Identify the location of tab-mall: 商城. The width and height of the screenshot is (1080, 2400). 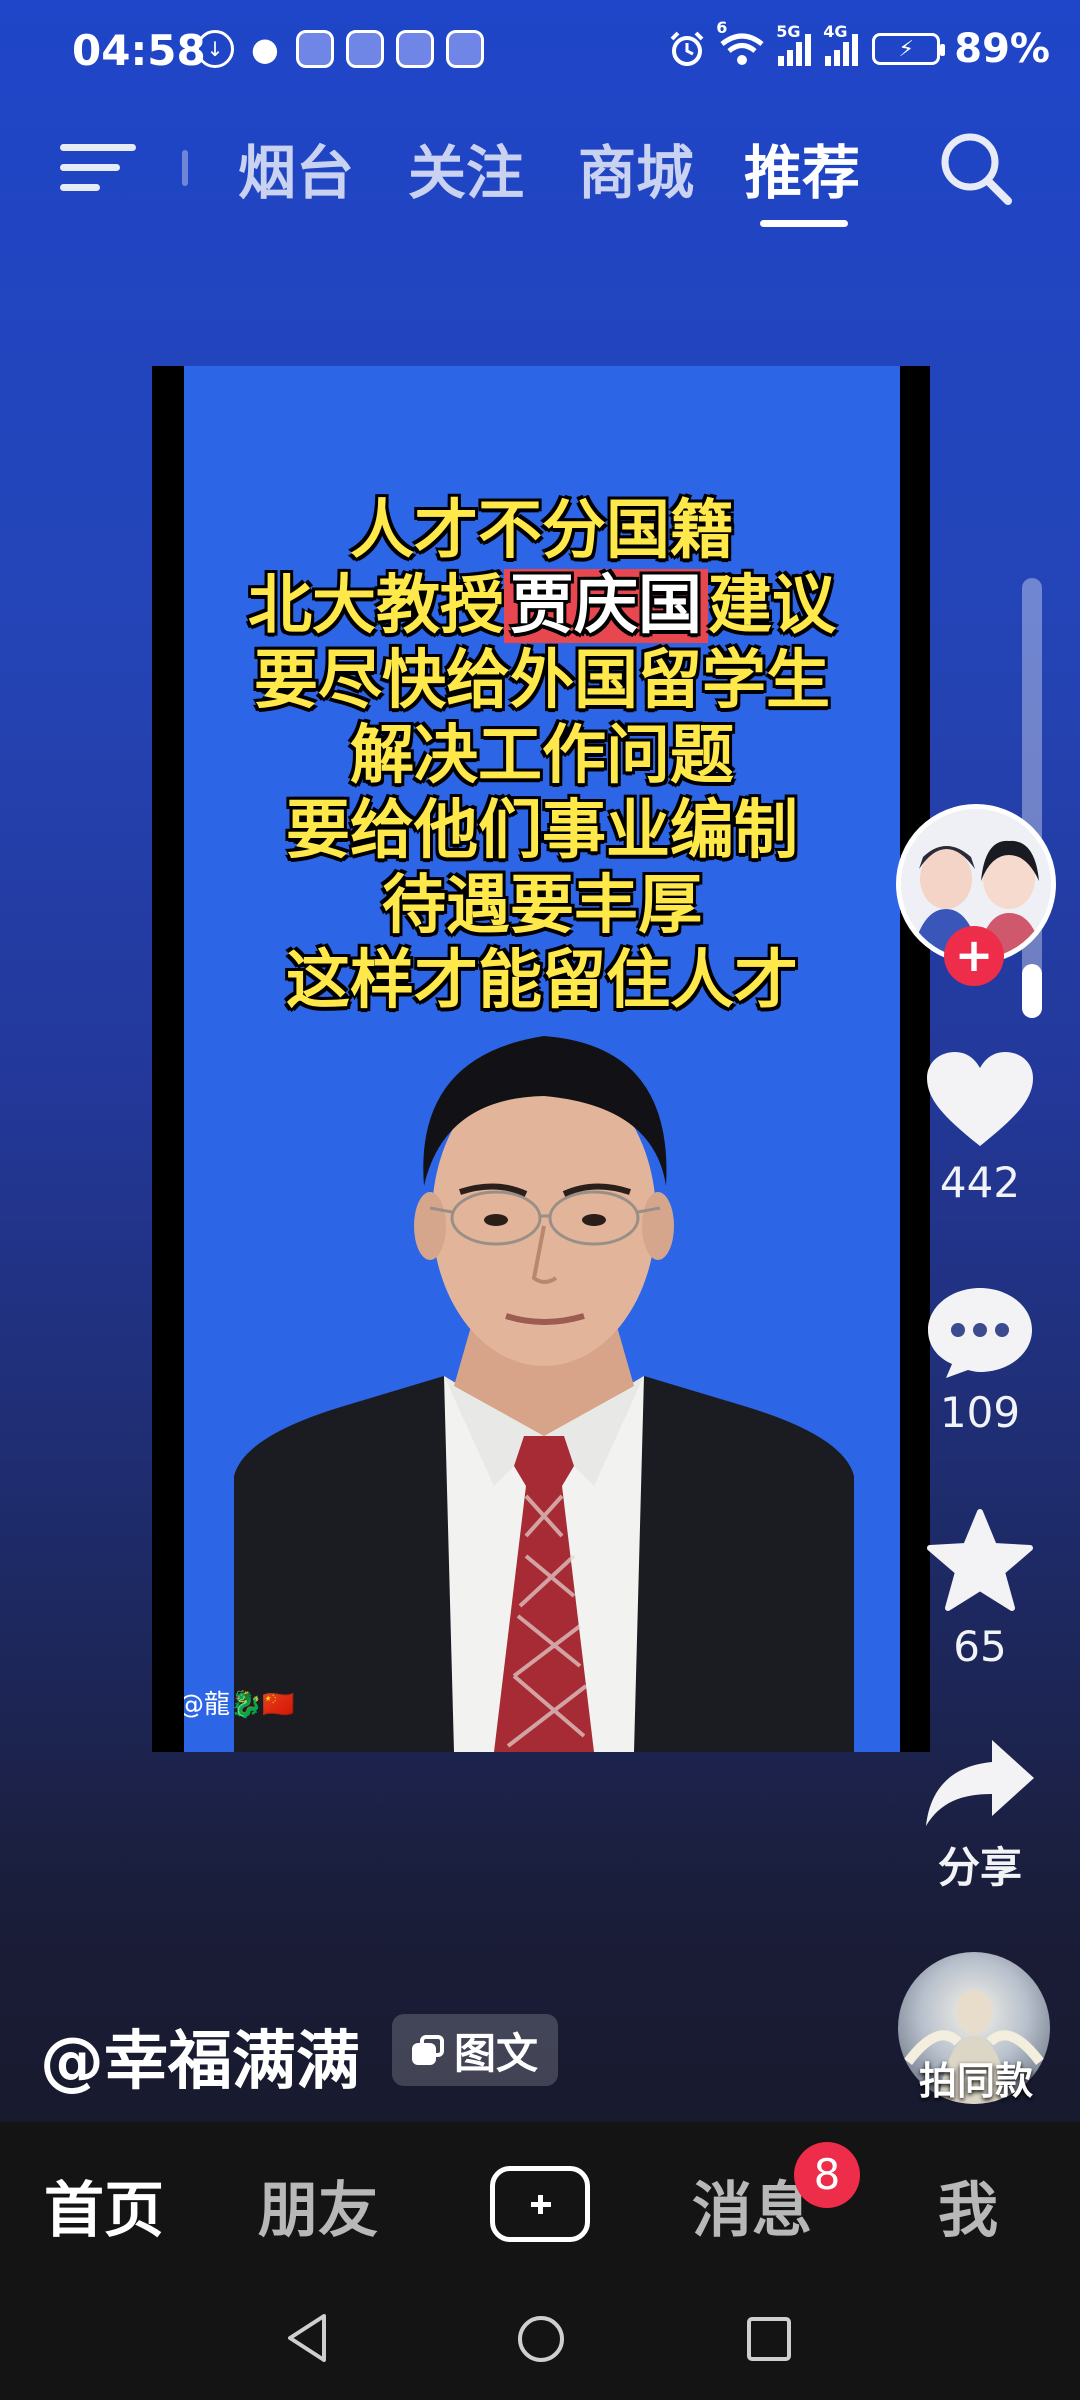
(636, 168).